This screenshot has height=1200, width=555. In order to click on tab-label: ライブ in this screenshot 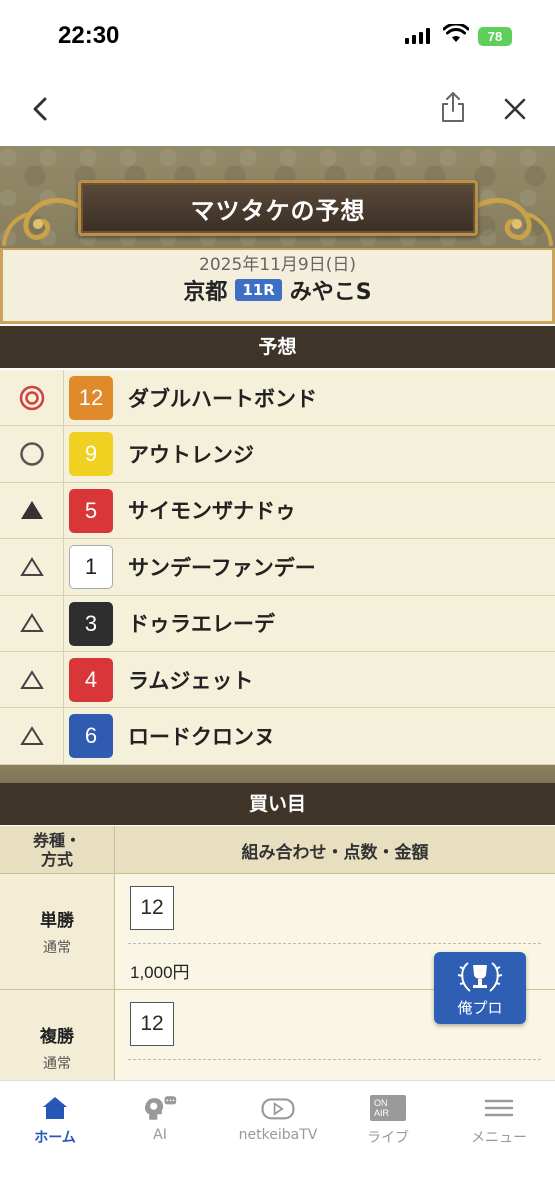, I will do `click(388, 1138)`.